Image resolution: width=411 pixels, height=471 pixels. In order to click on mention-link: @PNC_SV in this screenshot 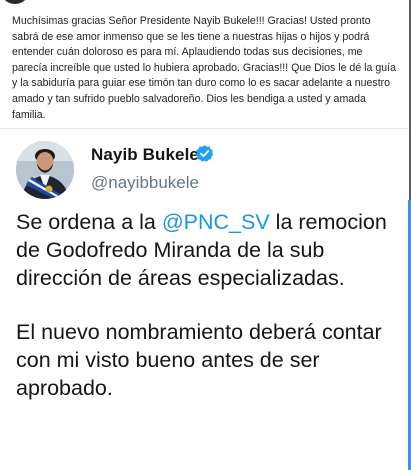, I will do `click(216, 222)`.